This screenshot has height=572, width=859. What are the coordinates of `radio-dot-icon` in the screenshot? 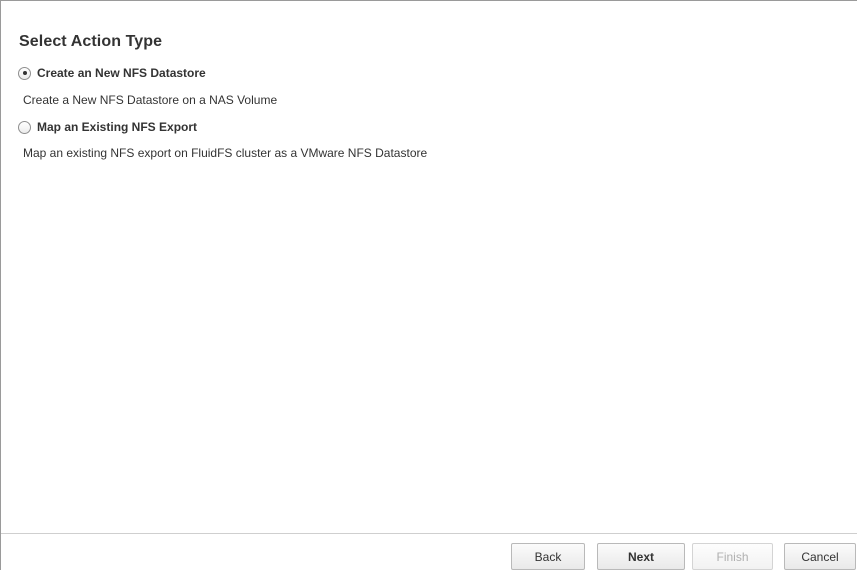 It's located at (24, 73).